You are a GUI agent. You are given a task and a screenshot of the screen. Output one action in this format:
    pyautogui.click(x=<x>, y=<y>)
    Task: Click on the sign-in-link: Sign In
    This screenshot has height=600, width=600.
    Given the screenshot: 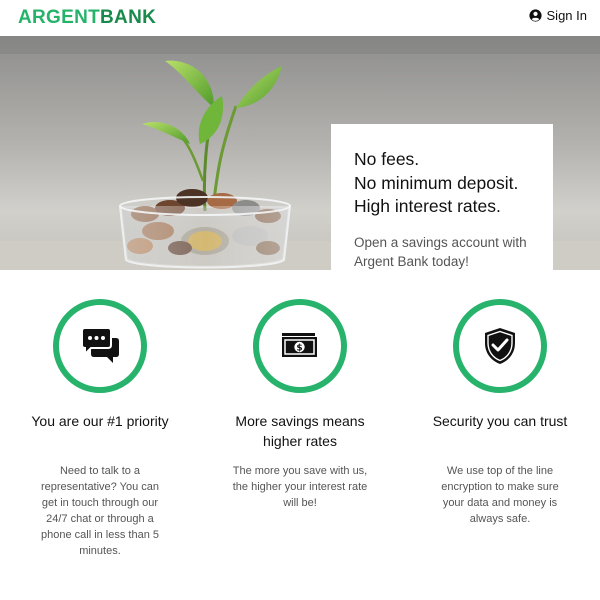 What is the action you would take?
    pyautogui.click(x=557, y=15)
    